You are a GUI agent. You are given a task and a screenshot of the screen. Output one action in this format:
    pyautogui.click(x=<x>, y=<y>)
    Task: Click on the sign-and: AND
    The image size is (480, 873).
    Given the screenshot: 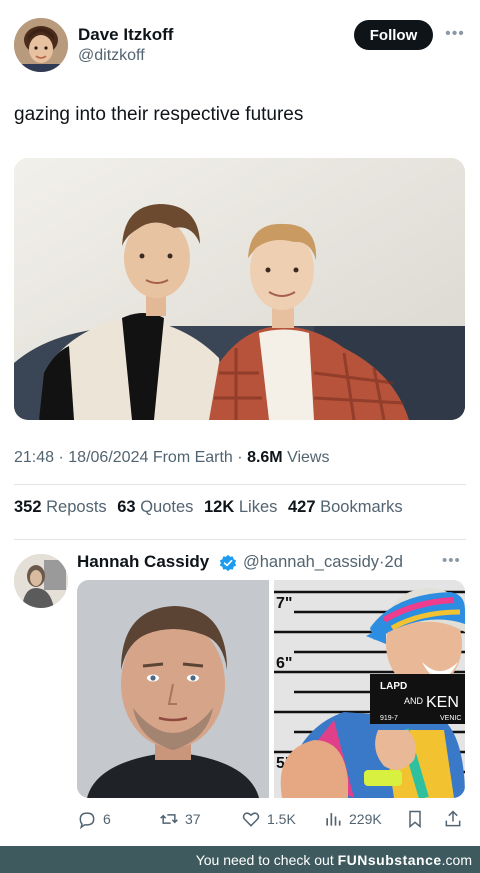 What is the action you would take?
    pyautogui.click(x=414, y=701)
    